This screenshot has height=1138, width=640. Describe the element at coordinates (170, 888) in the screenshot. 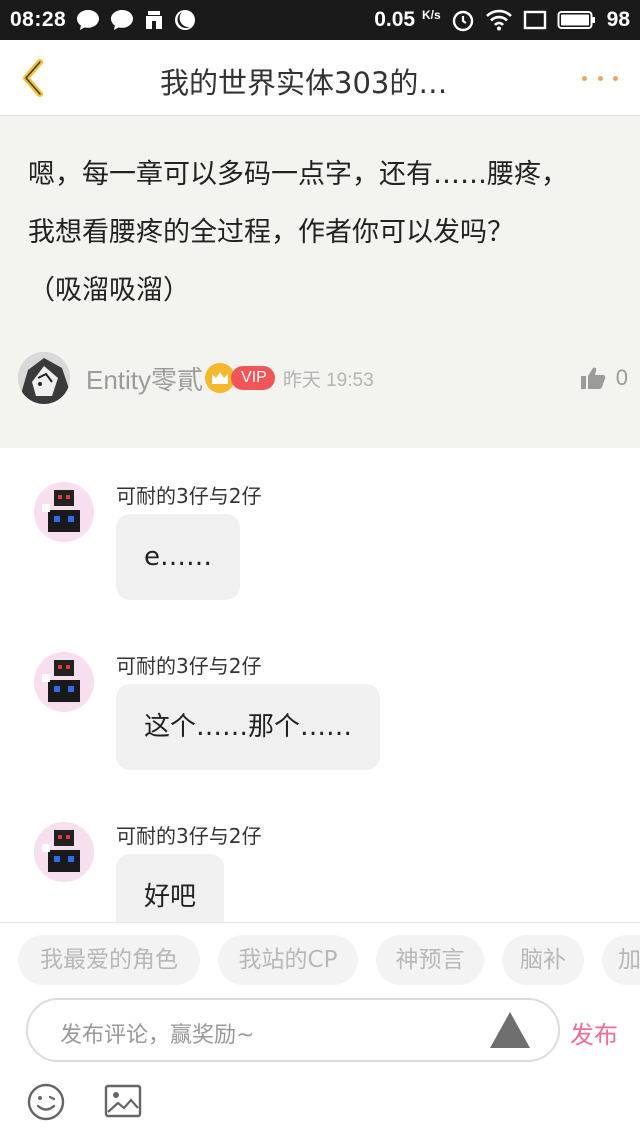

I see `reply-bubble: 好吧` at that location.